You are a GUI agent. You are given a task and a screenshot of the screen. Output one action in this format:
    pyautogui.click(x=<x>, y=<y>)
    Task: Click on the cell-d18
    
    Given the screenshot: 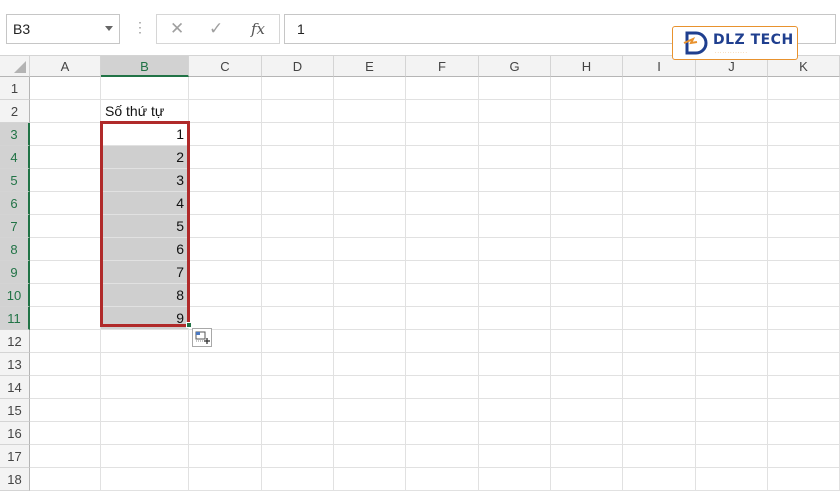 What is the action you would take?
    pyautogui.click(x=298, y=479)
    